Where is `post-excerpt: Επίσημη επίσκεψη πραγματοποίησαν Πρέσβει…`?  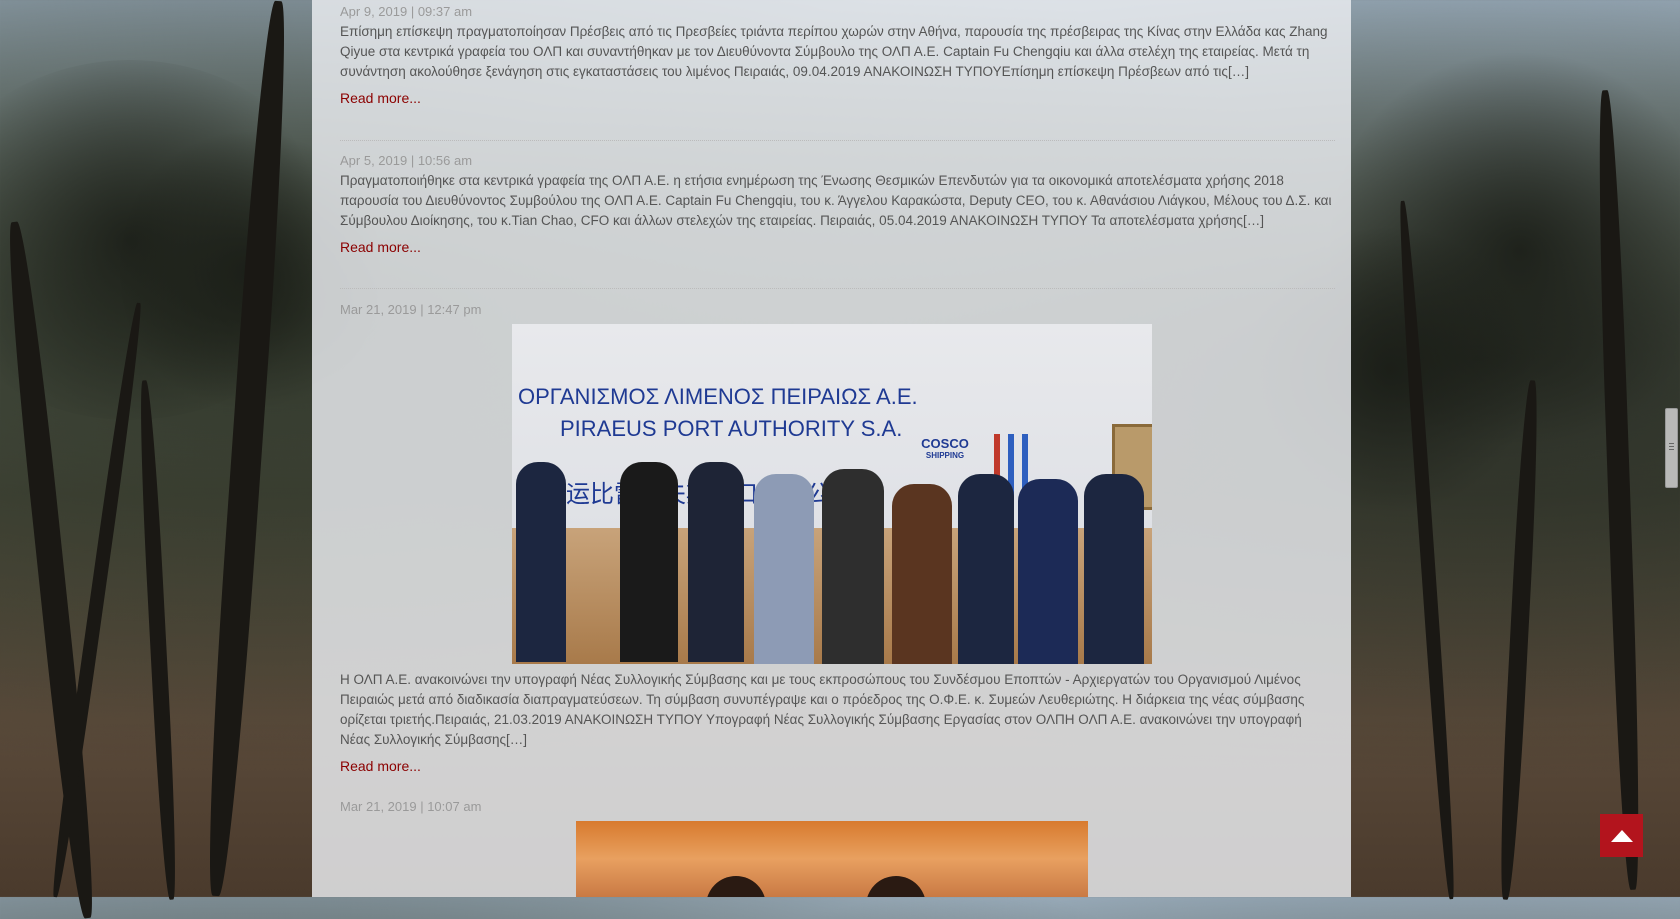 post-excerpt: Επίσημη επίσκεψη πραγματοποίησαν Πρέσβει… is located at coordinates (834, 51).